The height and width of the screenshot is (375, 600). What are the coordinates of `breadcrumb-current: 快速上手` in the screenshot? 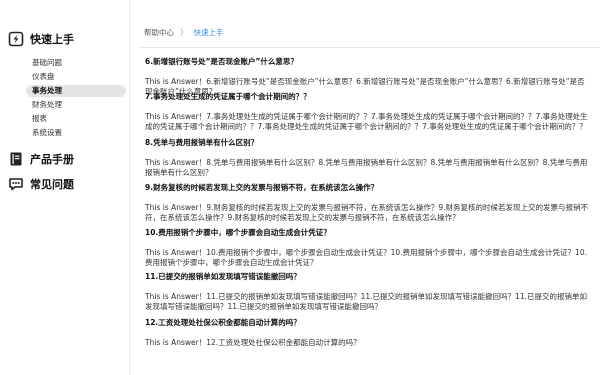 It's located at (209, 32).